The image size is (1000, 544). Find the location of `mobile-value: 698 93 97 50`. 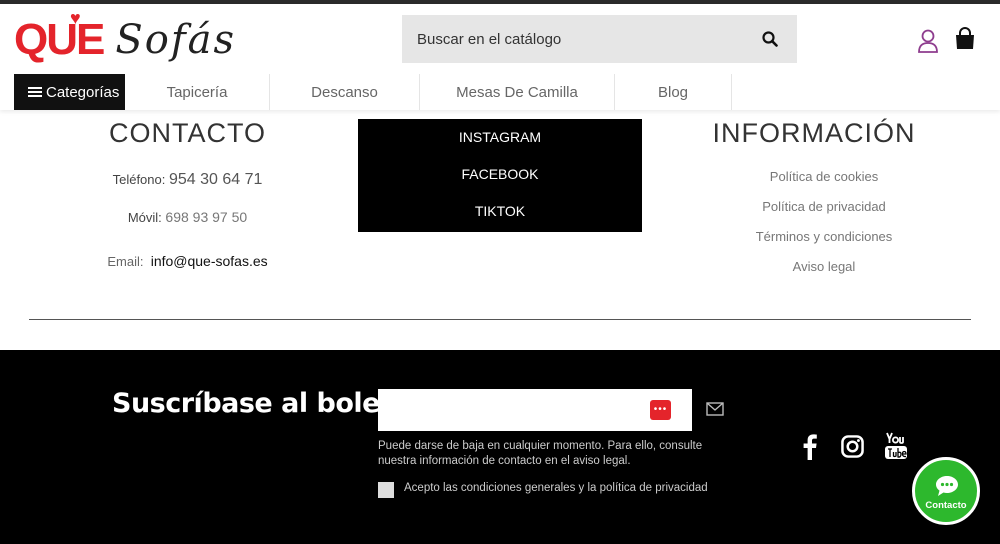

mobile-value: 698 93 97 50 is located at coordinates (206, 217).